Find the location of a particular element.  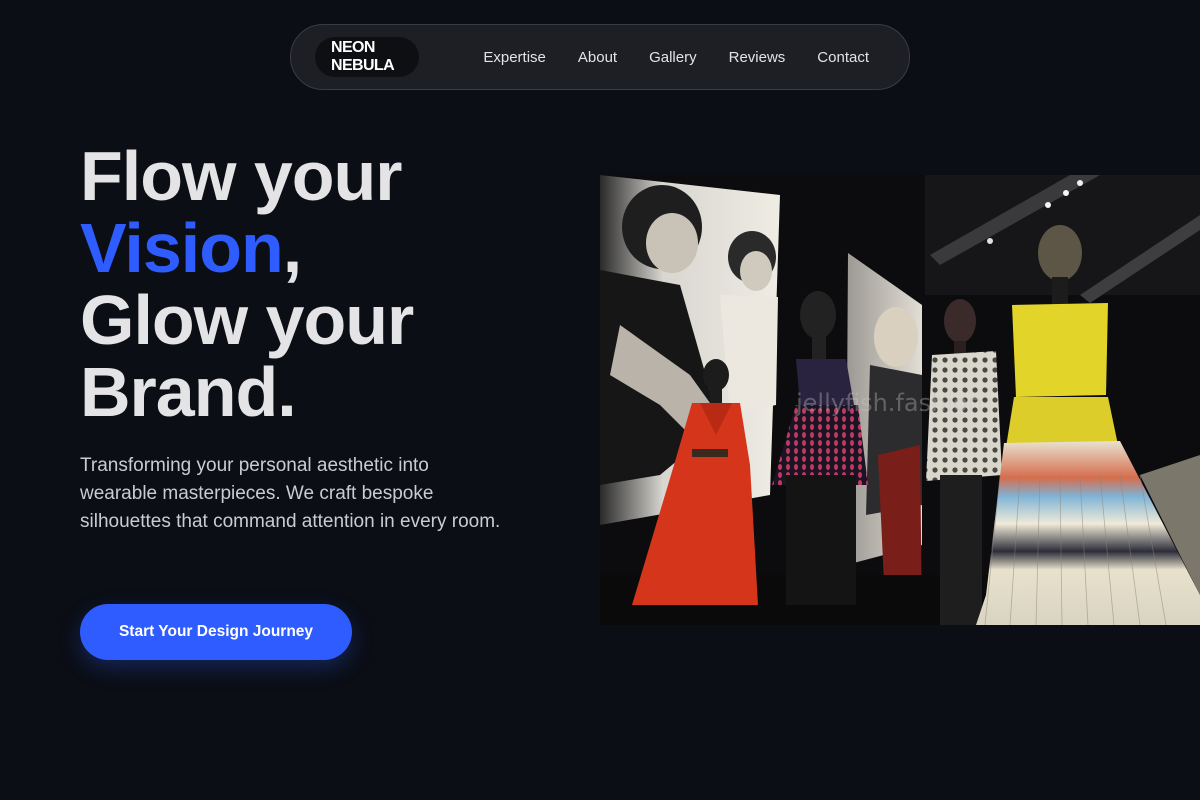

headline-line-4: Brand. is located at coordinates (188, 392).